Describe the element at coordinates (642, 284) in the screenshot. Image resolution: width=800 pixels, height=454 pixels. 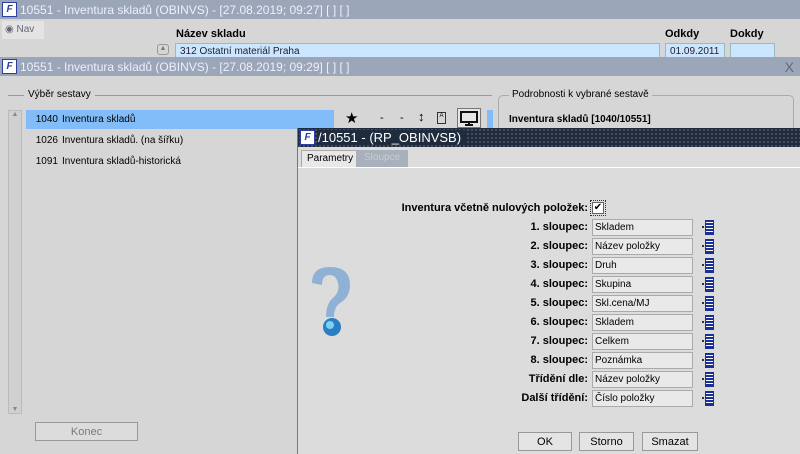
I see `param-field: Skupina` at that location.